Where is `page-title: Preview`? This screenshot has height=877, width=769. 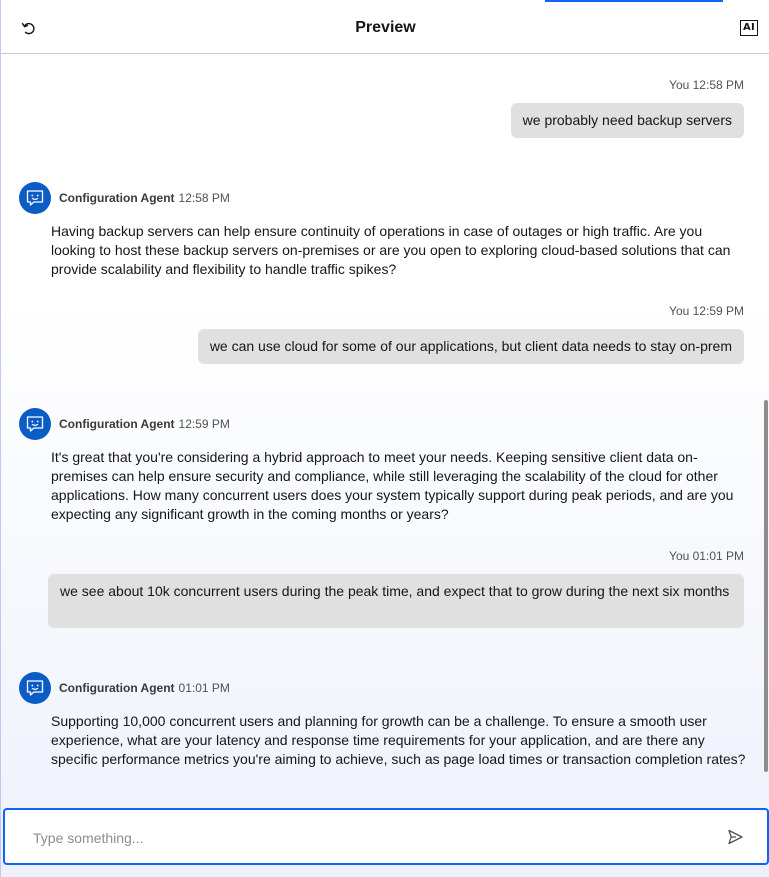
page-title: Preview is located at coordinates (385, 27).